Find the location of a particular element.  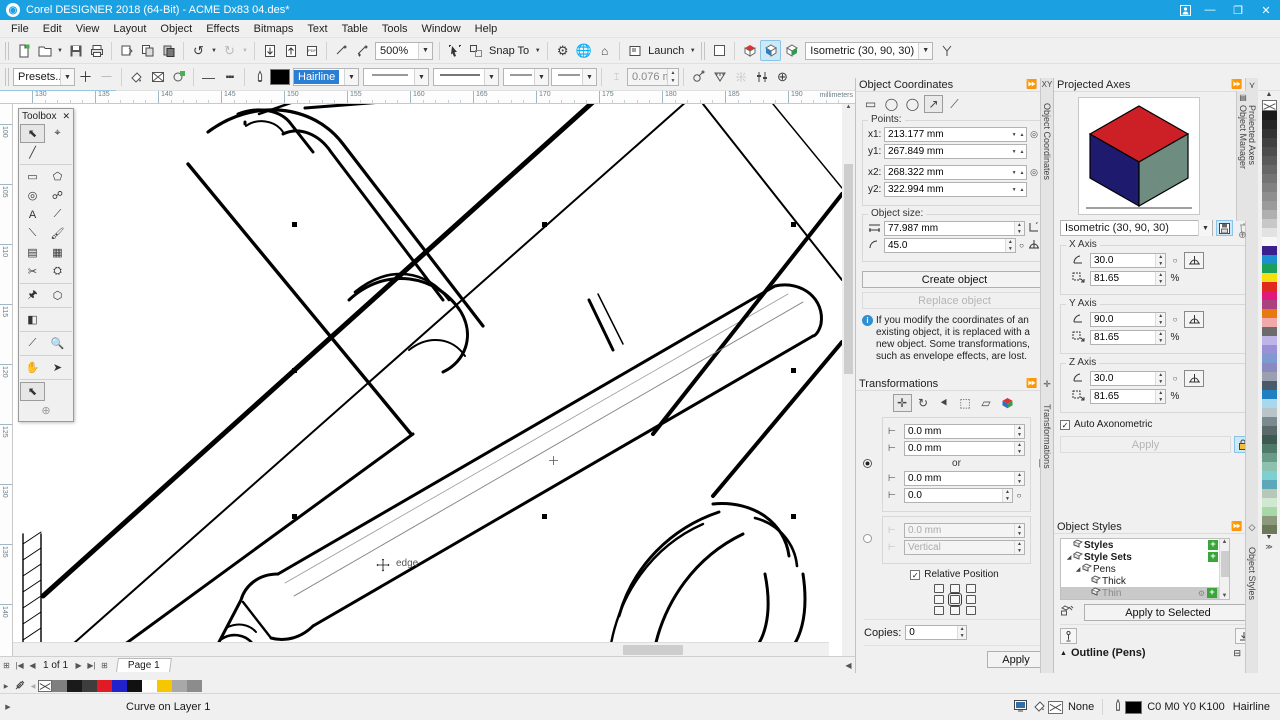

menu-effects: Effects is located at coordinates (222, 29).